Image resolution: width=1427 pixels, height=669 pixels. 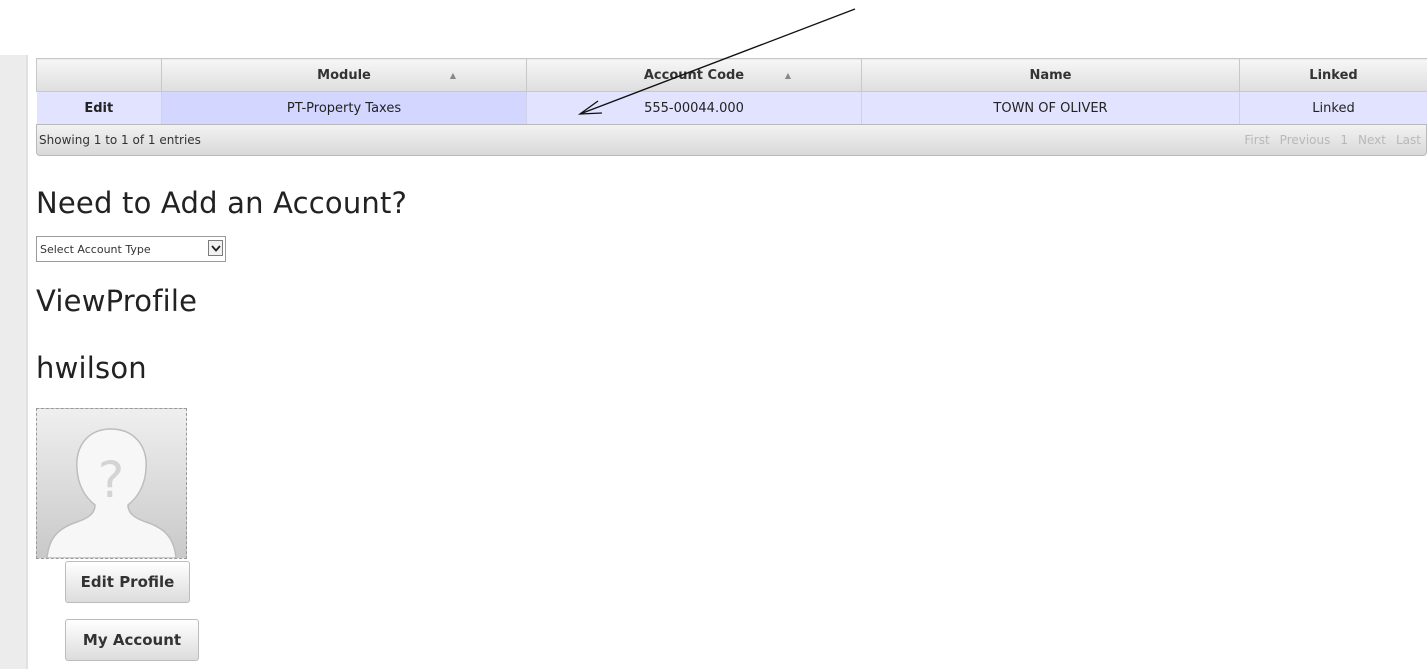 What do you see at coordinates (222, 203) in the screenshot?
I see `add-account-heading: Need to Add an Account?` at bounding box center [222, 203].